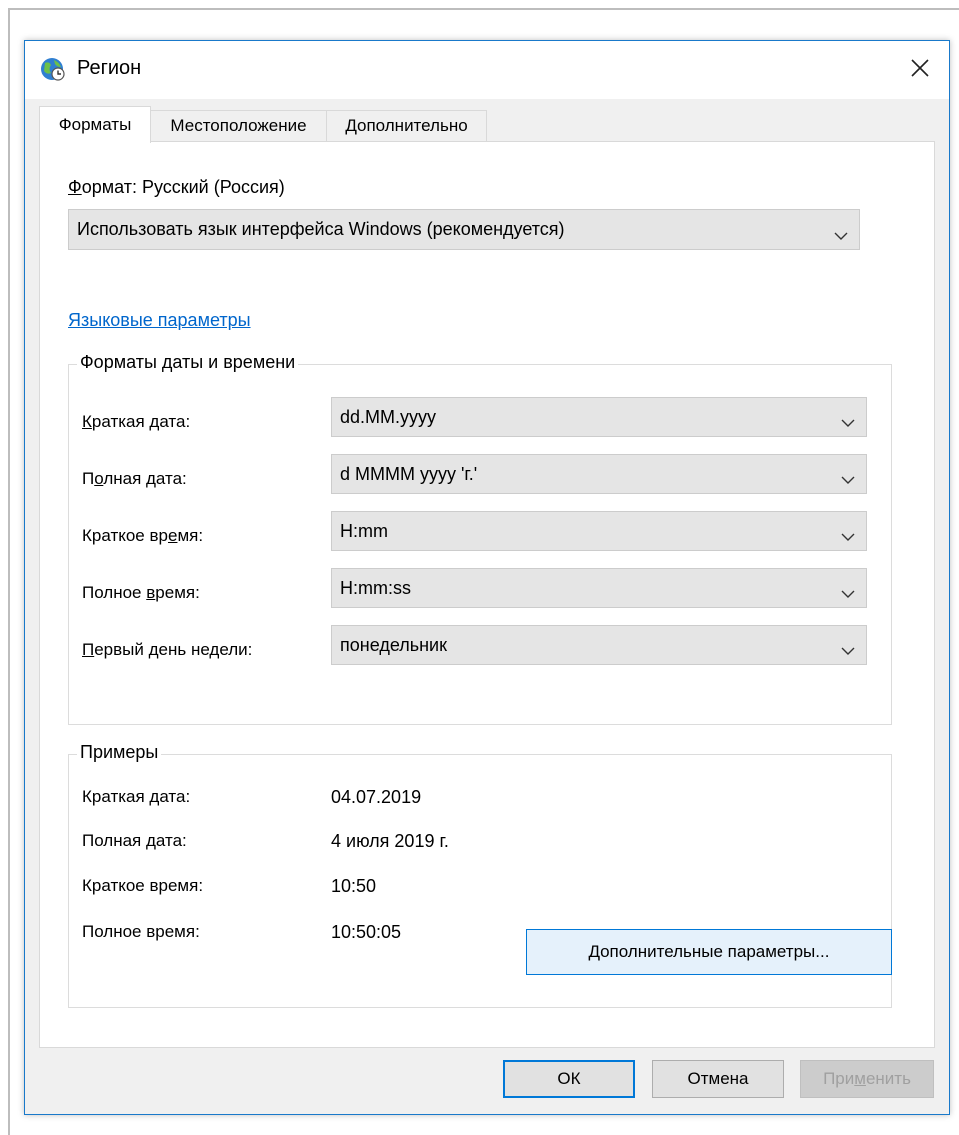  I want to click on tab-advanced: Дополнительно, so click(406, 125).